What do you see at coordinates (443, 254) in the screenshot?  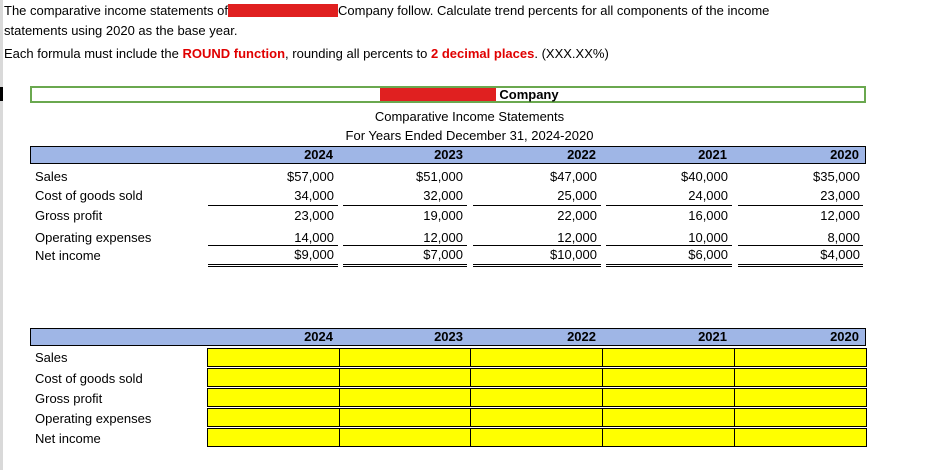 I see `value-cell: $7,000` at bounding box center [443, 254].